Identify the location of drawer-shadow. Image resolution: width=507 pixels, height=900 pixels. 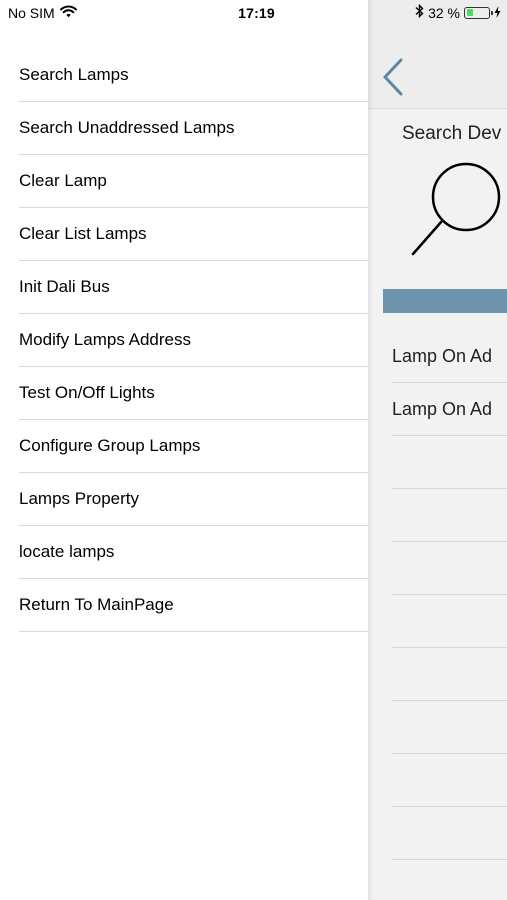
(371, 450).